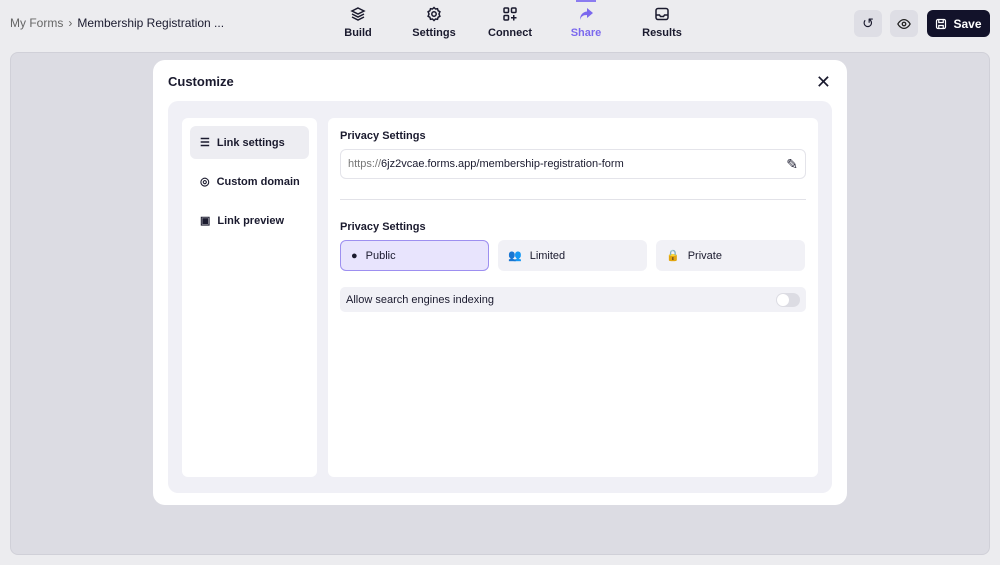 Image resolution: width=1000 pixels, height=565 pixels. What do you see at coordinates (205, 143) in the screenshot?
I see `sliders-icon: ☰` at bounding box center [205, 143].